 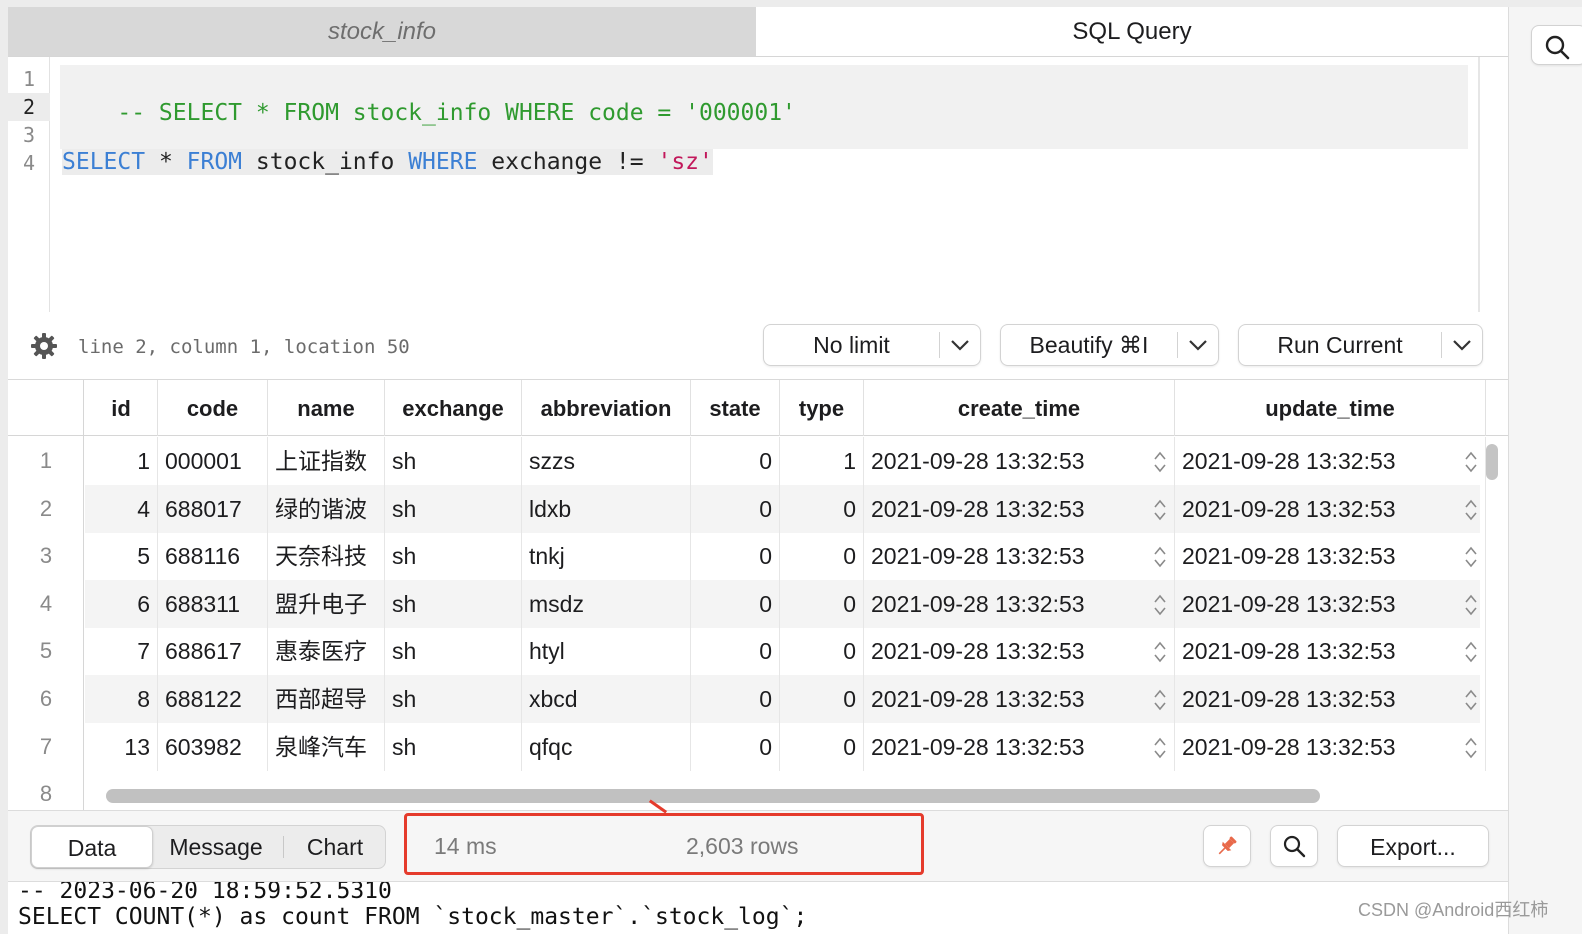 What do you see at coordinates (382, 31) in the screenshot?
I see `tab-stock-info: stock_info` at bounding box center [382, 31].